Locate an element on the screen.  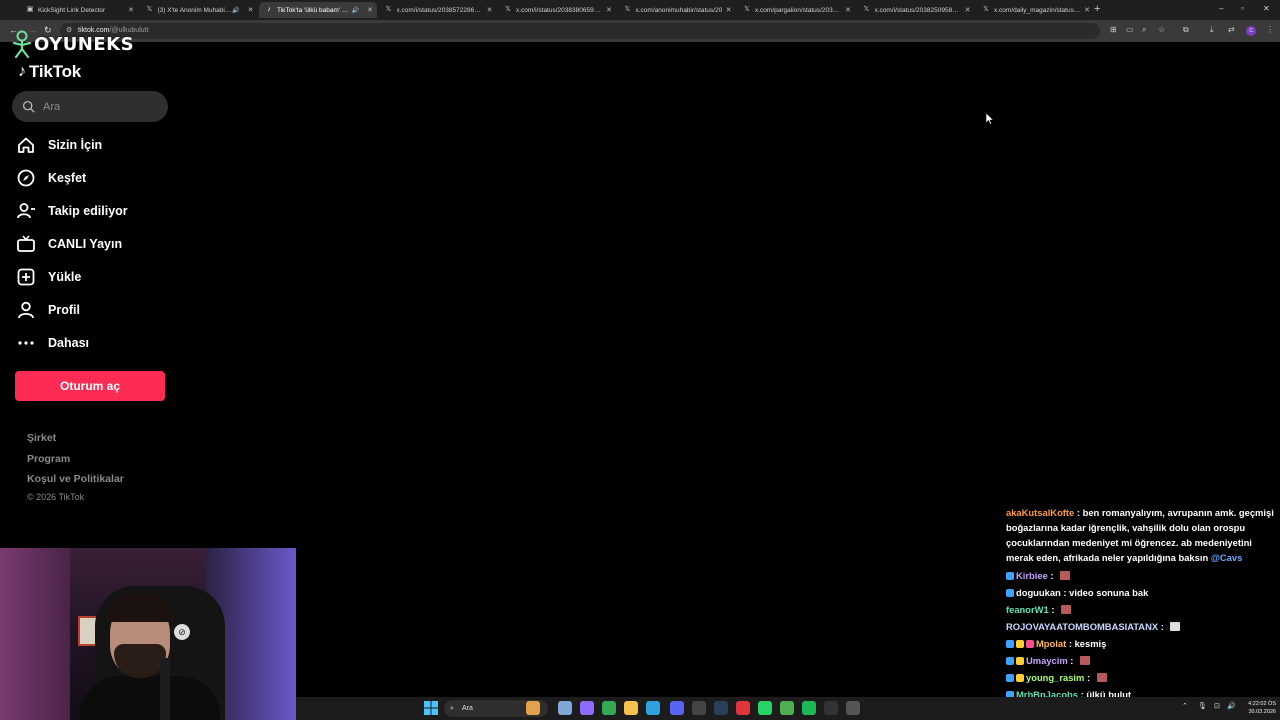
tab-title: x.com/anonimuhabir/status/20 is located at coordinates (679, 10).